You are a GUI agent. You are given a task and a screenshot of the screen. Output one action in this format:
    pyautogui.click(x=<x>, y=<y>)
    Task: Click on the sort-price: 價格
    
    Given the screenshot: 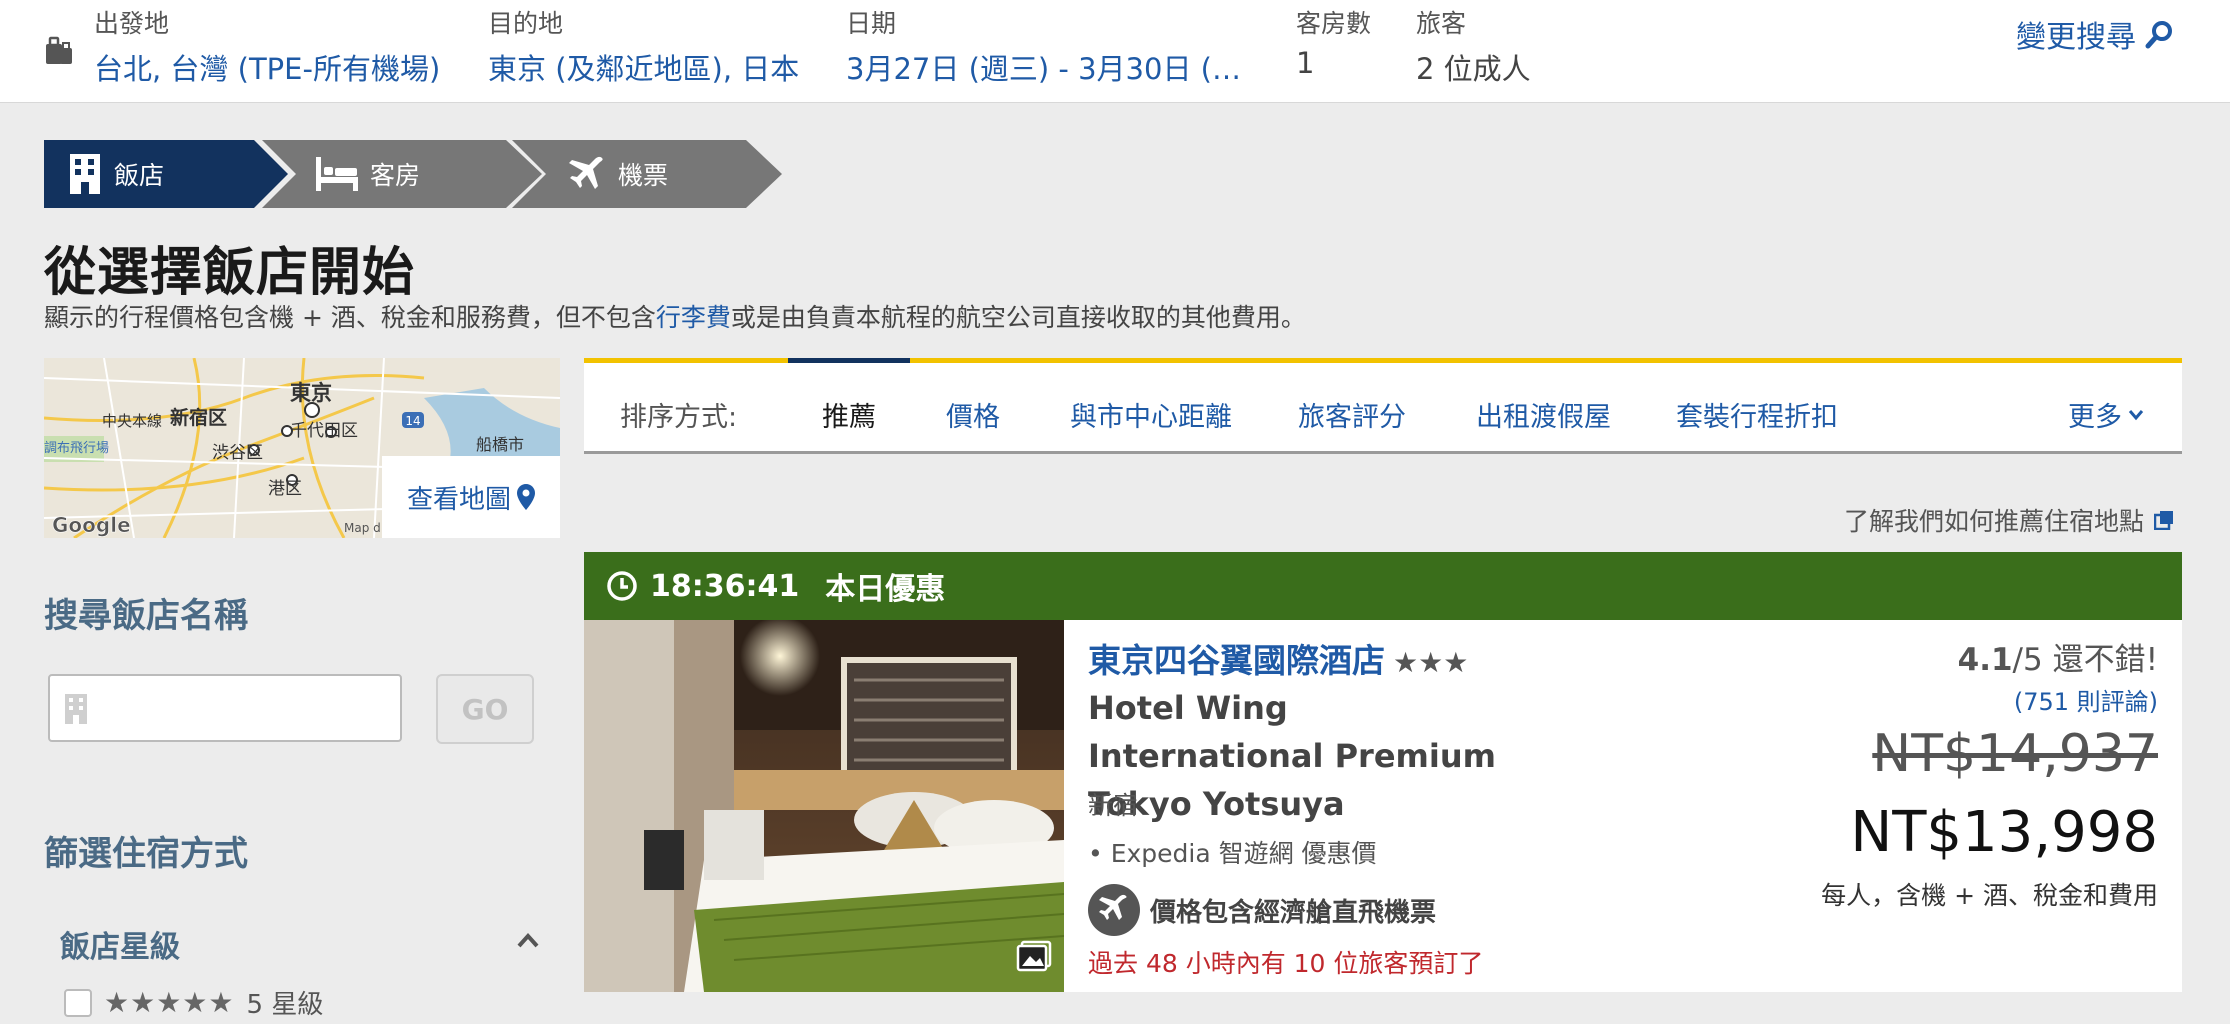 What is the action you would take?
    pyautogui.click(x=973, y=414)
    